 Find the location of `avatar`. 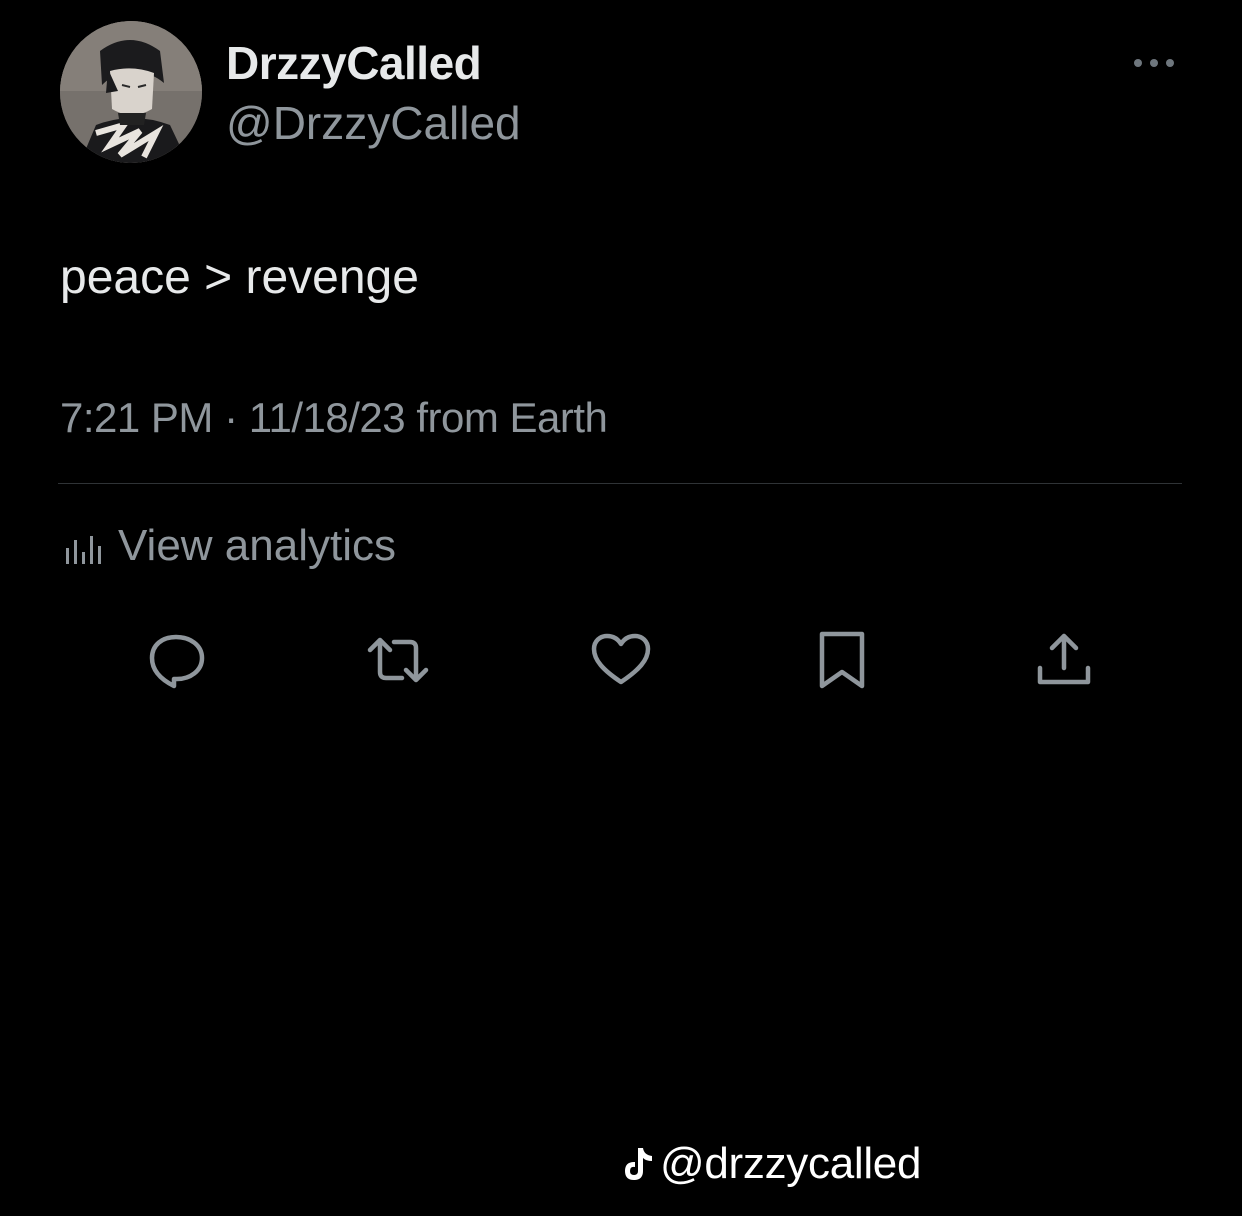

avatar is located at coordinates (131, 92).